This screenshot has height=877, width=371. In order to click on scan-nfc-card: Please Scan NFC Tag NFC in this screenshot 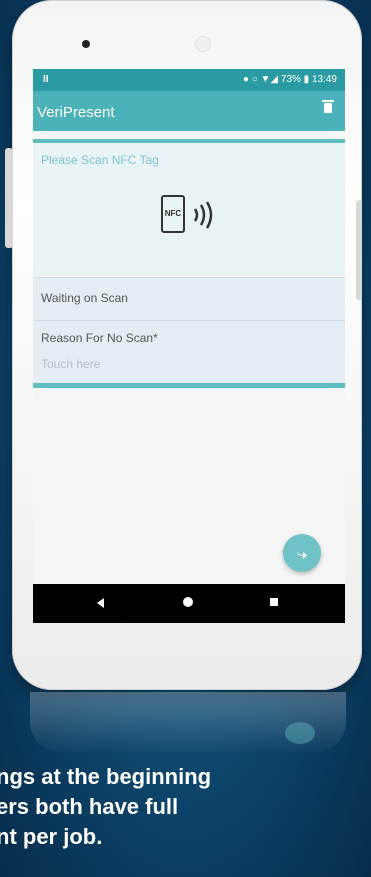, I will do `click(189, 209)`.